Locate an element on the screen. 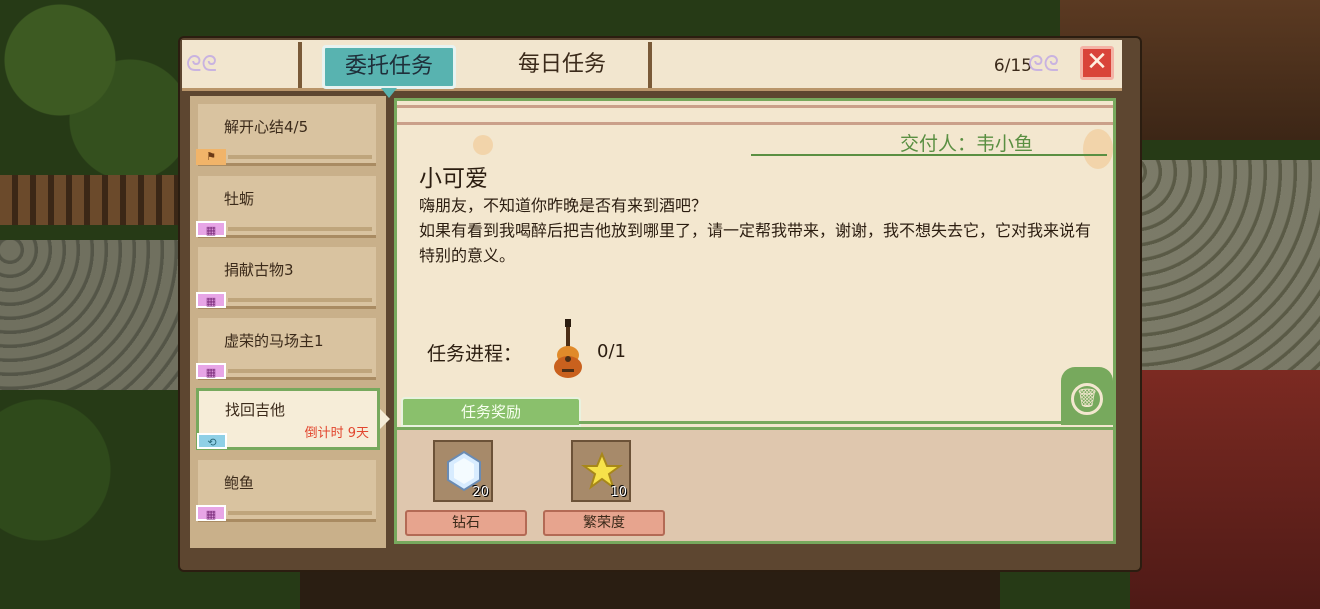 This screenshot has width=1320, height=609. reward-name: 繁荣度 is located at coordinates (604, 523).